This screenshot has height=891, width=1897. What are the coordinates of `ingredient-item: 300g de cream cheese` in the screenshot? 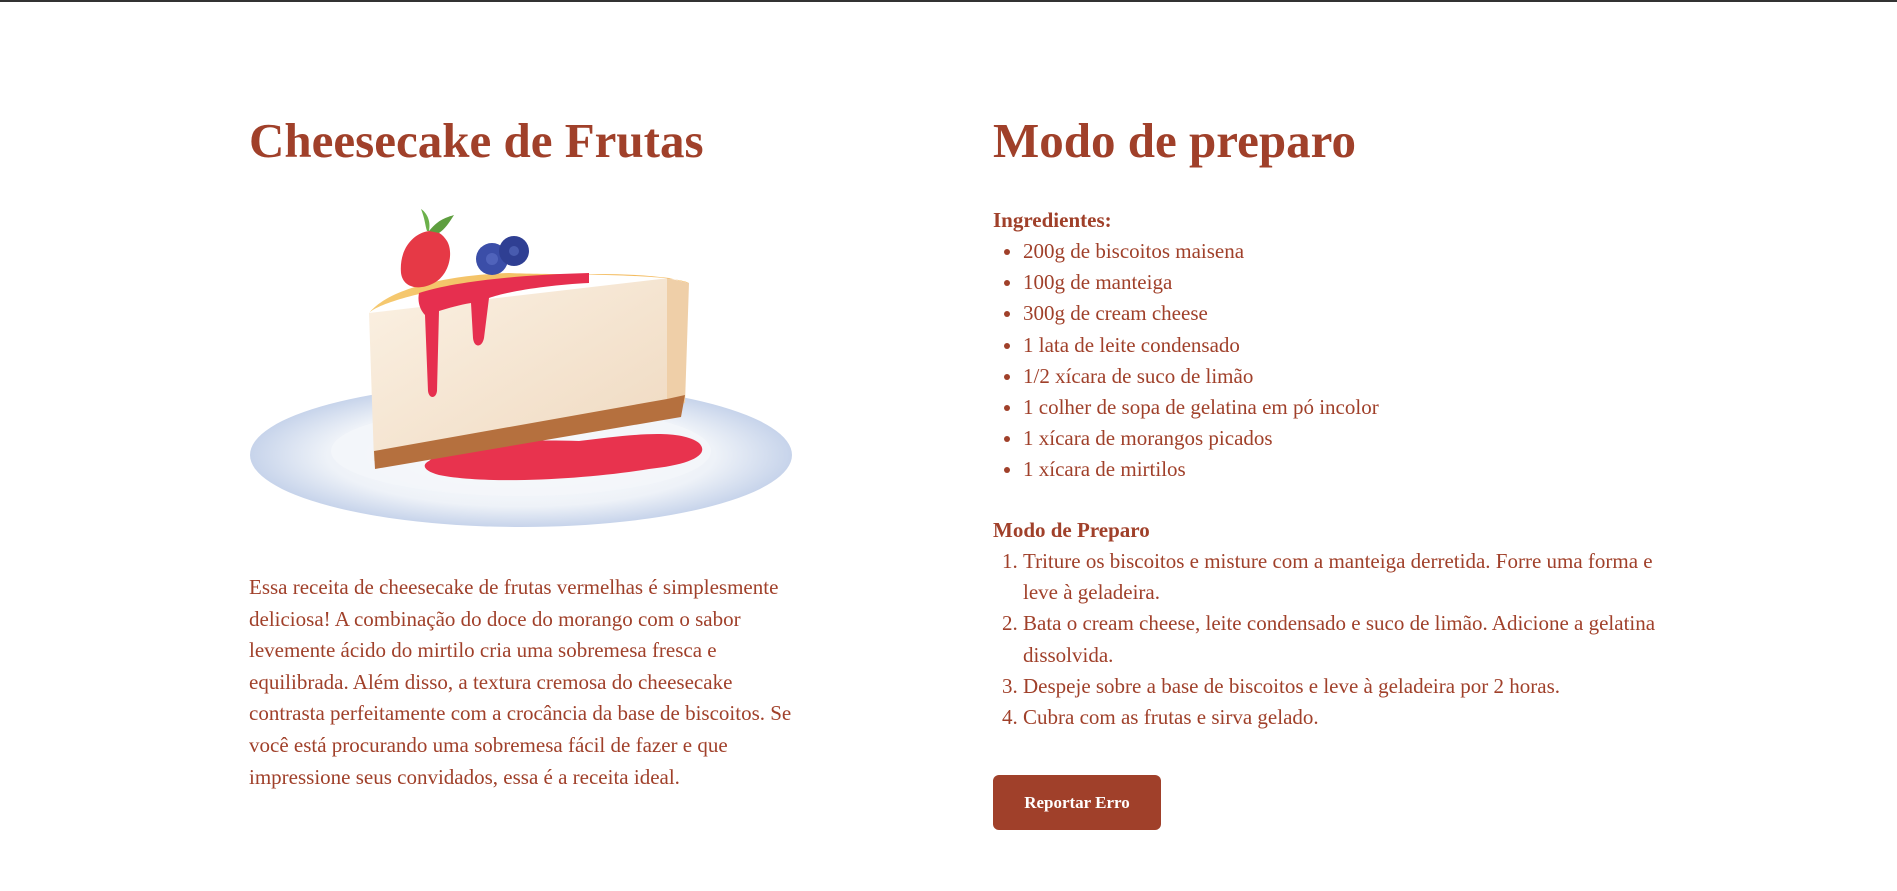 It's located at (1201, 313).